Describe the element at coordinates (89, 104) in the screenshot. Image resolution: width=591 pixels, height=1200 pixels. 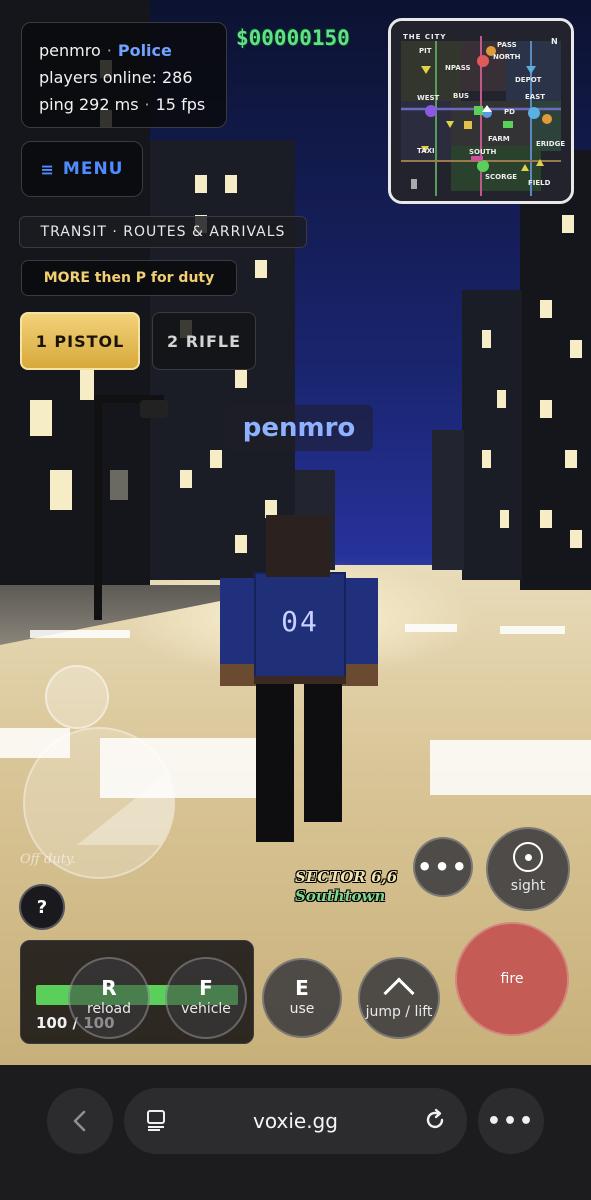
I see `ping: ping 292 ms` at that location.